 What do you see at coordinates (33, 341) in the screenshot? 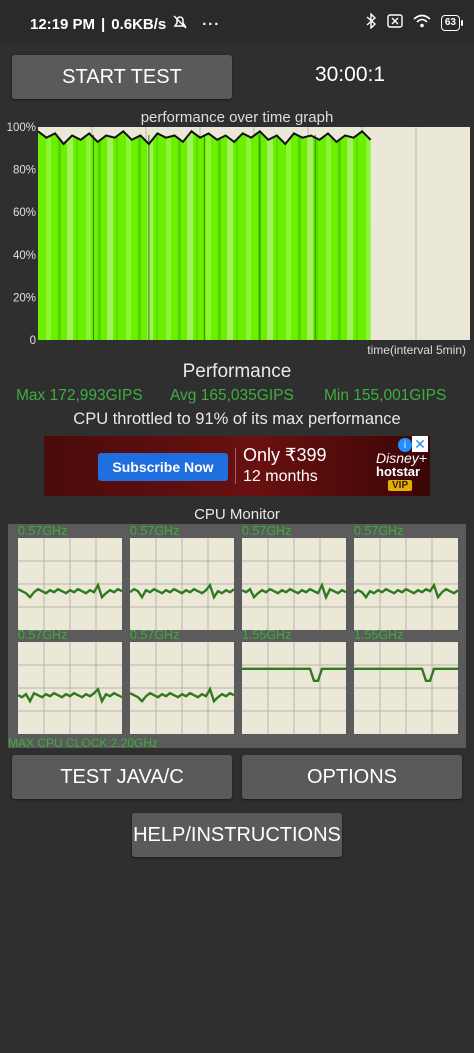
I see `graph-y-tick: 0` at bounding box center [33, 341].